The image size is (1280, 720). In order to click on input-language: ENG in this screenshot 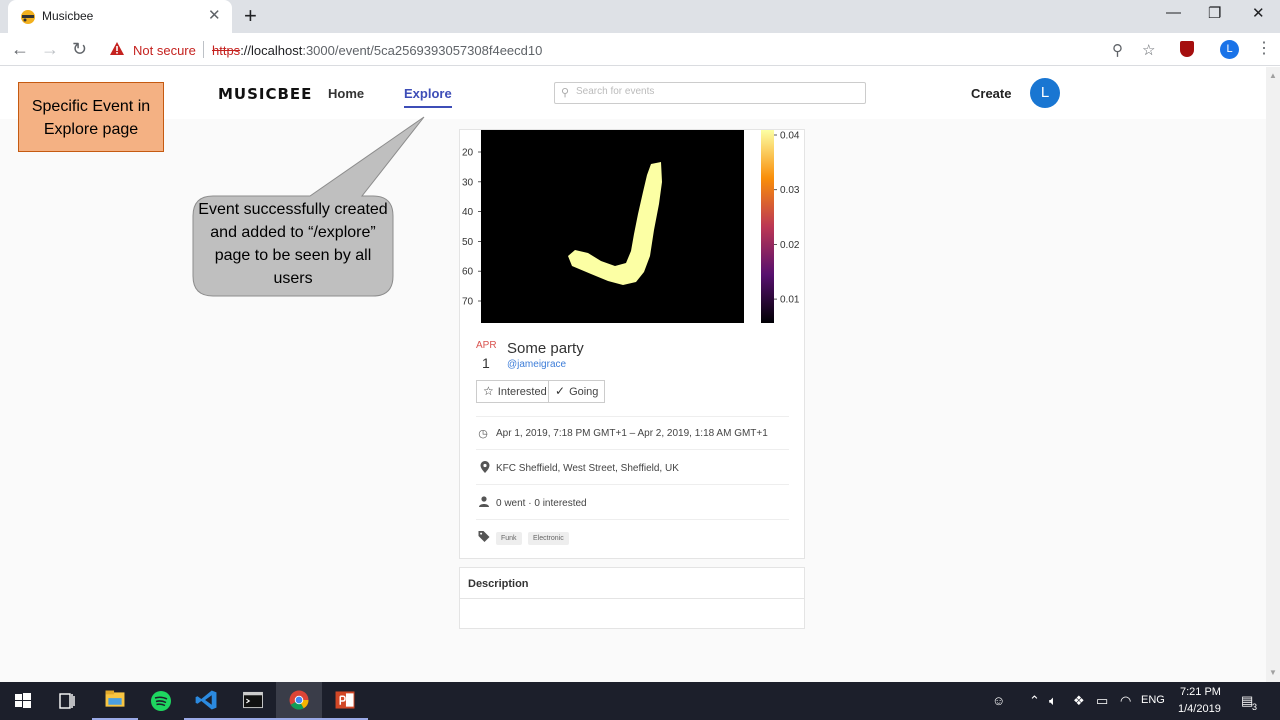, I will do `click(1153, 700)`.